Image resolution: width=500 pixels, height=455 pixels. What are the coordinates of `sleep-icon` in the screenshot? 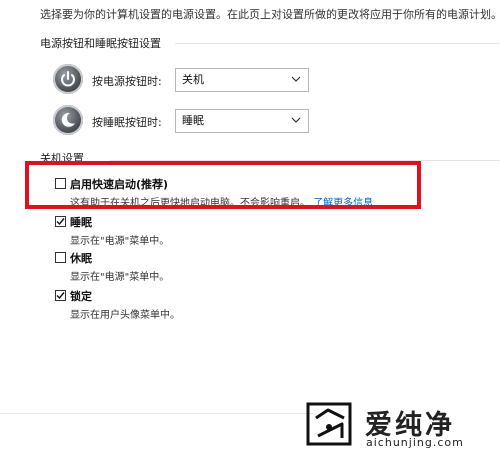 It's located at (68, 120).